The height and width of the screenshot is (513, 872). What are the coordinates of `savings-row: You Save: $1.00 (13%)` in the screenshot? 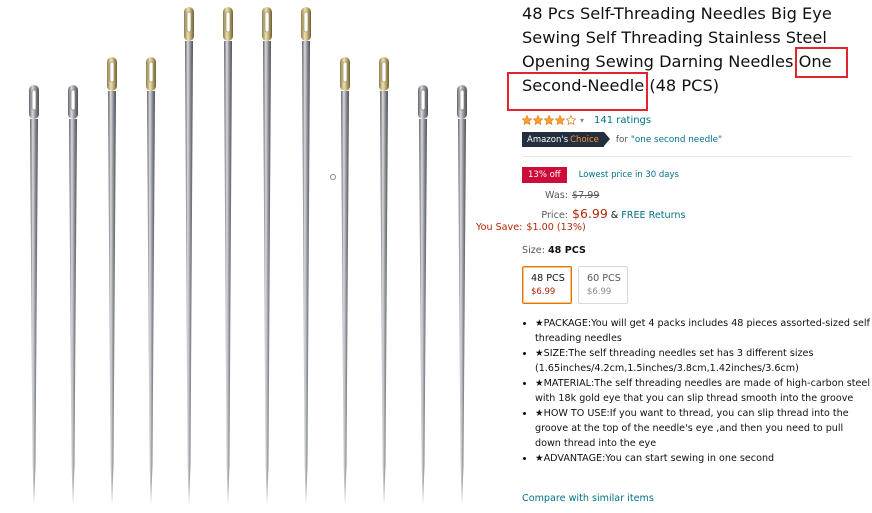 It's located at (580, 230).